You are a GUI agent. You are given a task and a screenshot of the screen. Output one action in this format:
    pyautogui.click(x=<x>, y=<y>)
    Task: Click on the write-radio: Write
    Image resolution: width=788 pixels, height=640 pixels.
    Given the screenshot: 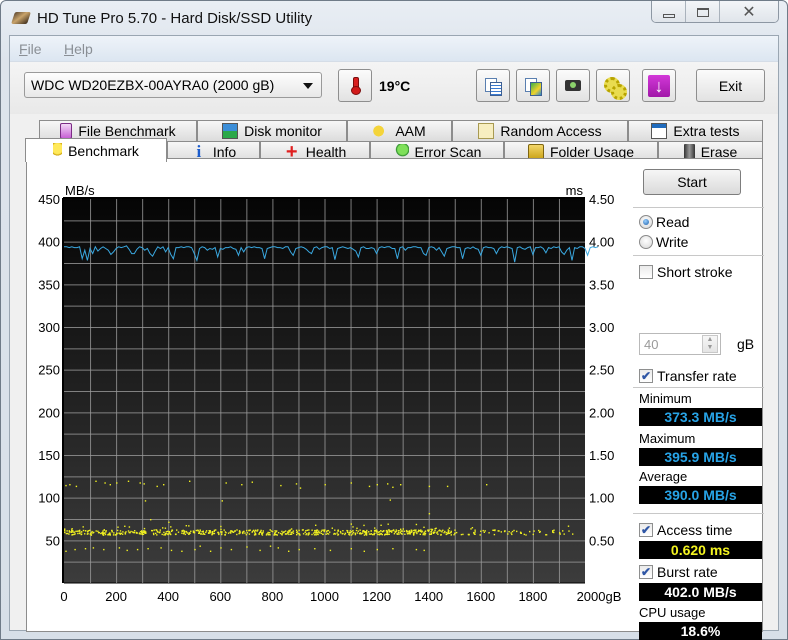 What is the action you would take?
    pyautogui.click(x=663, y=242)
    